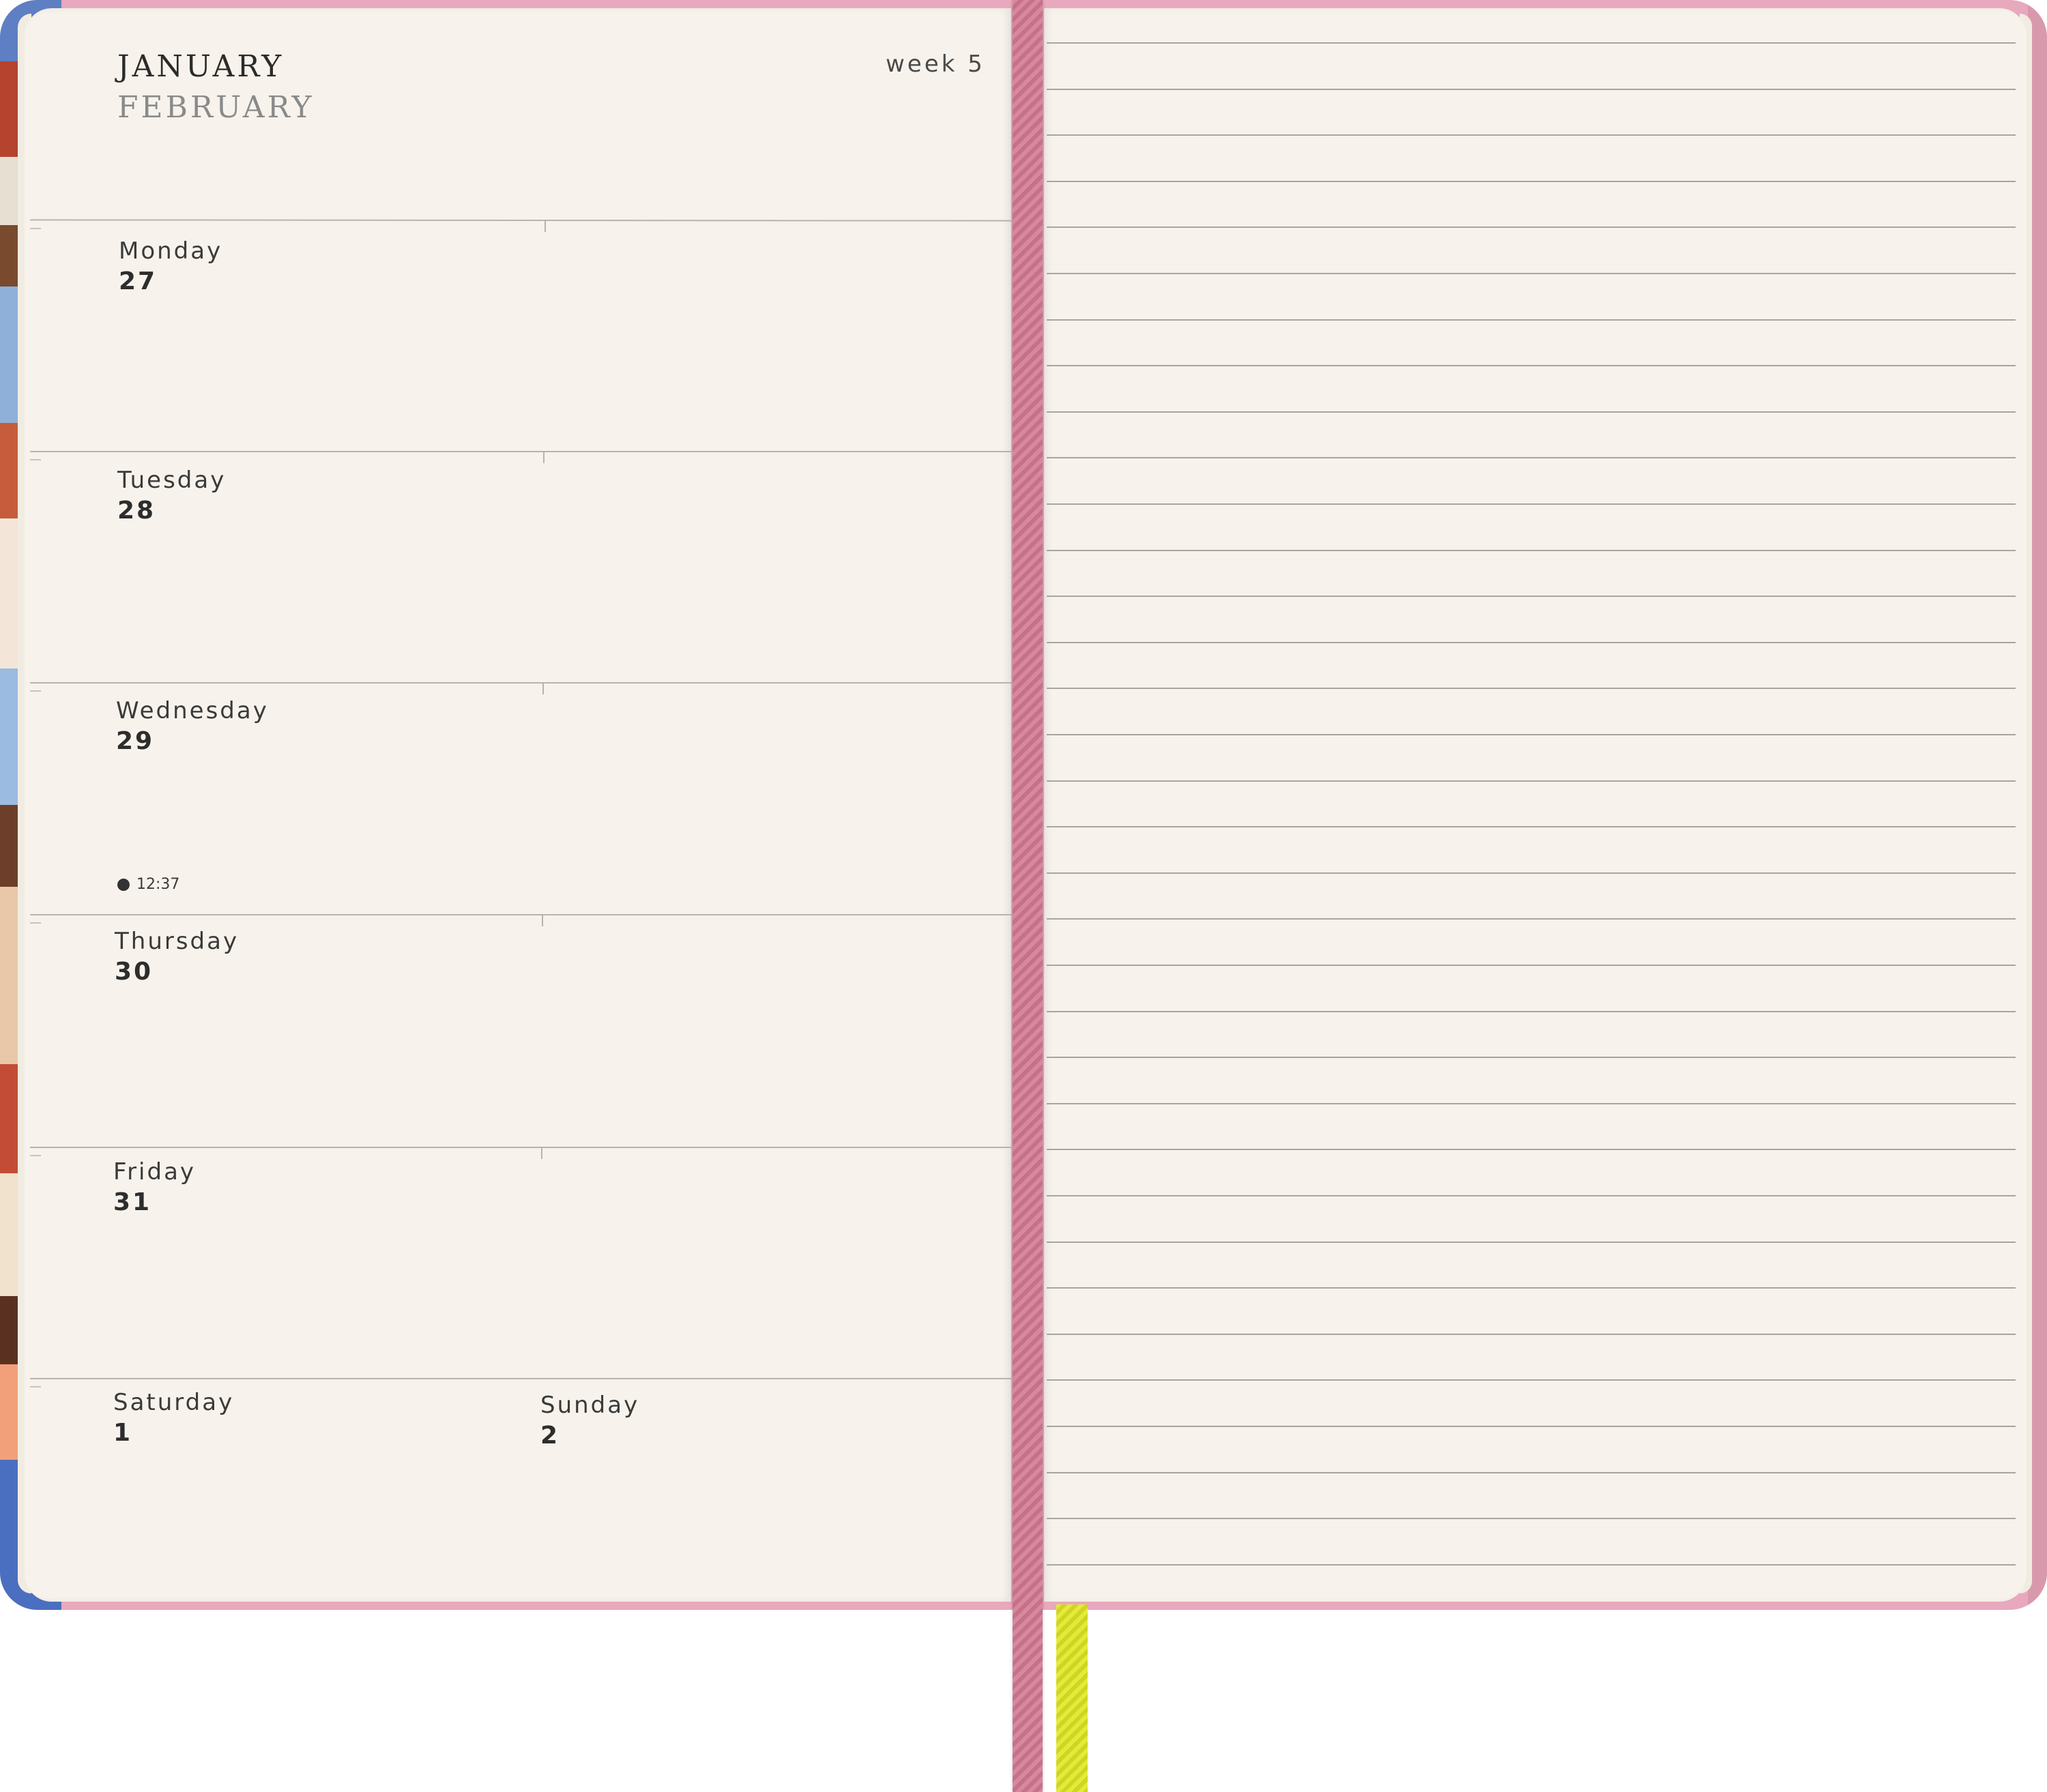 The height and width of the screenshot is (1792, 2047). I want to click on day-name-wednesday: Wednesday, so click(192, 710).